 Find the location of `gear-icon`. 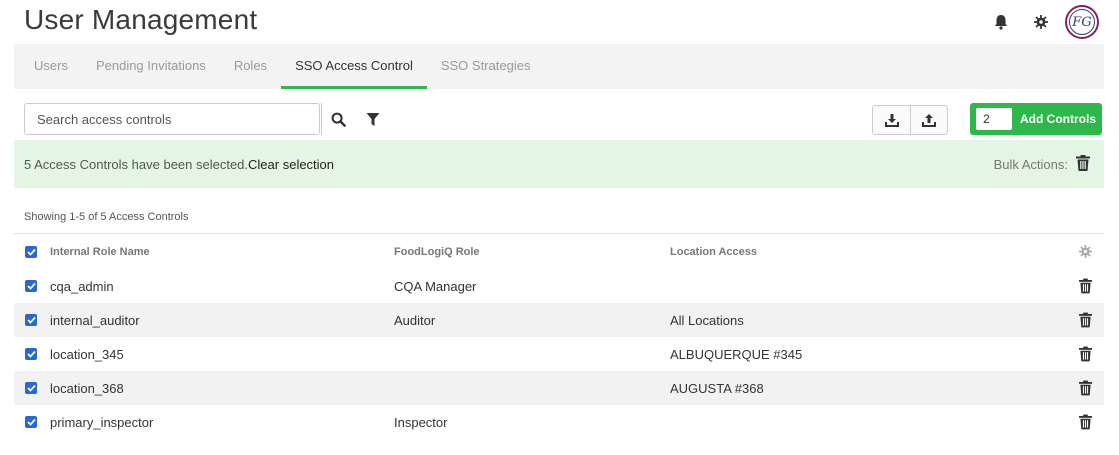

gear-icon is located at coordinates (1041, 22).